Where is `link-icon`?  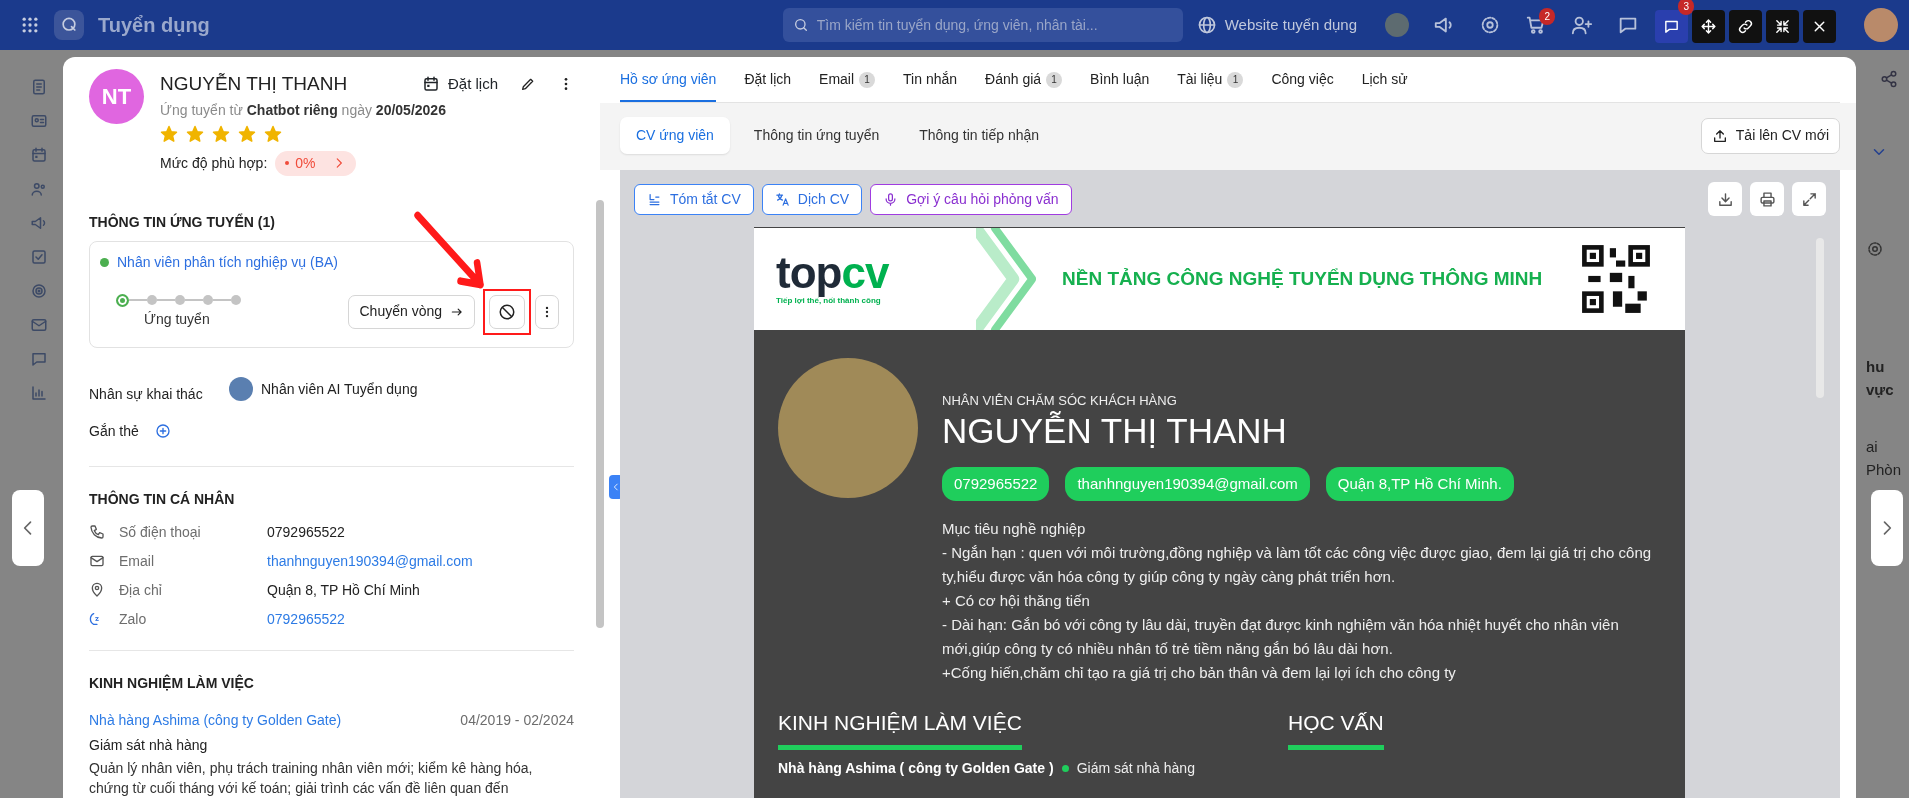 link-icon is located at coordinates (1745, 26).